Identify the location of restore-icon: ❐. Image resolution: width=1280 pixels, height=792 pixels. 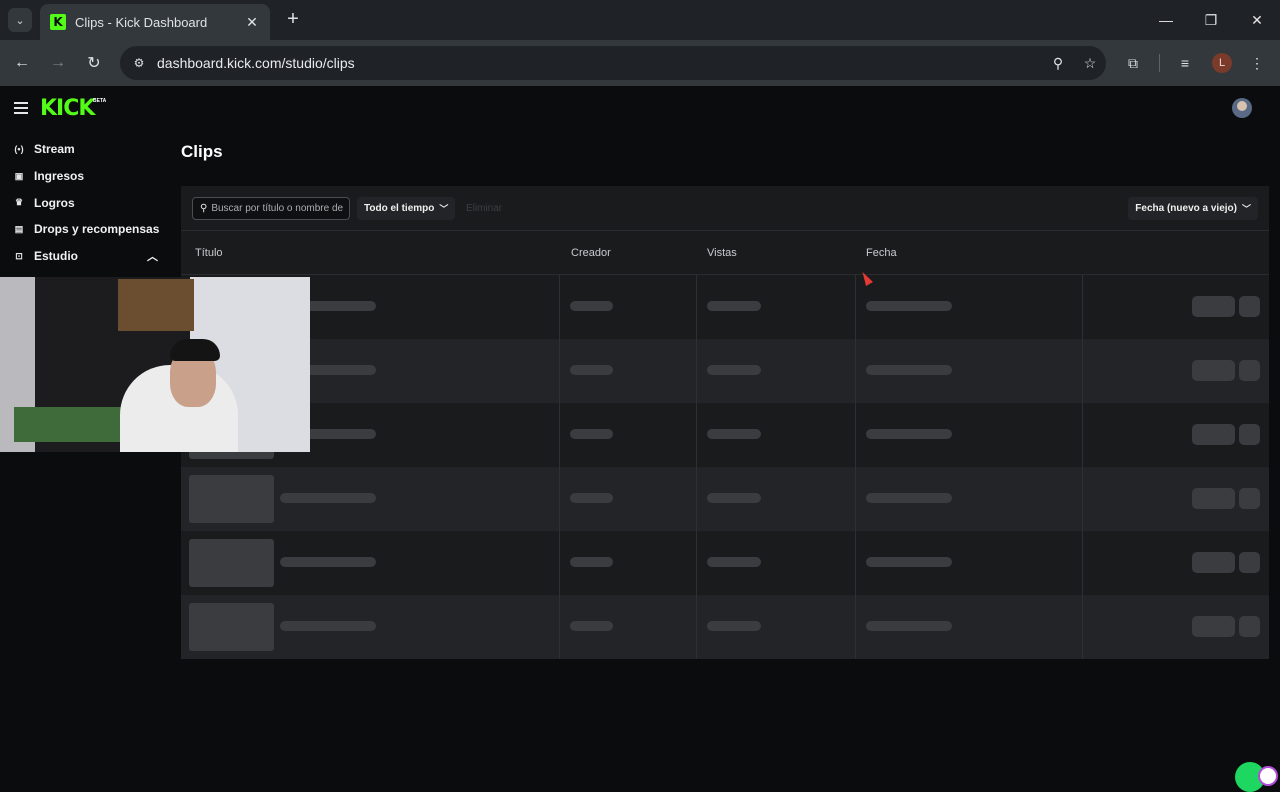
(1211, 20).